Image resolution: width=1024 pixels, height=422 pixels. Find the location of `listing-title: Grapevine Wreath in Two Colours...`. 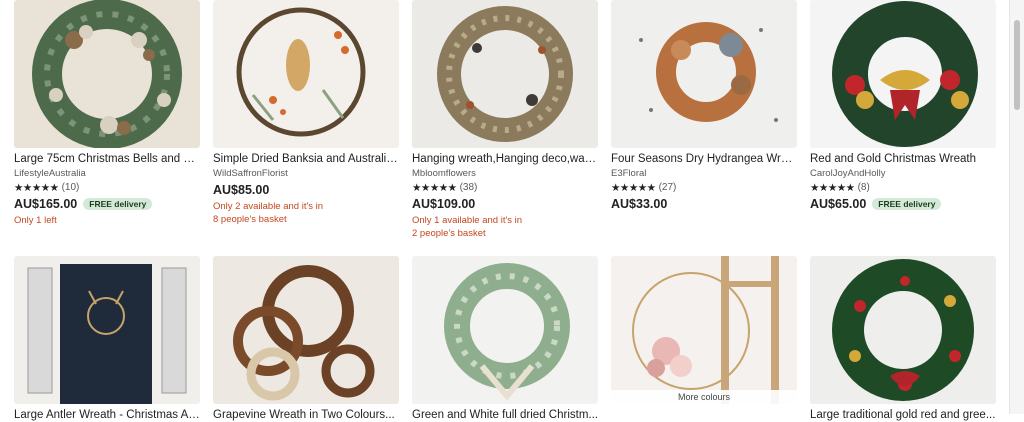

listing-title: Grapevine Wreath in Two Colours... is located at coordinates (306, 415).